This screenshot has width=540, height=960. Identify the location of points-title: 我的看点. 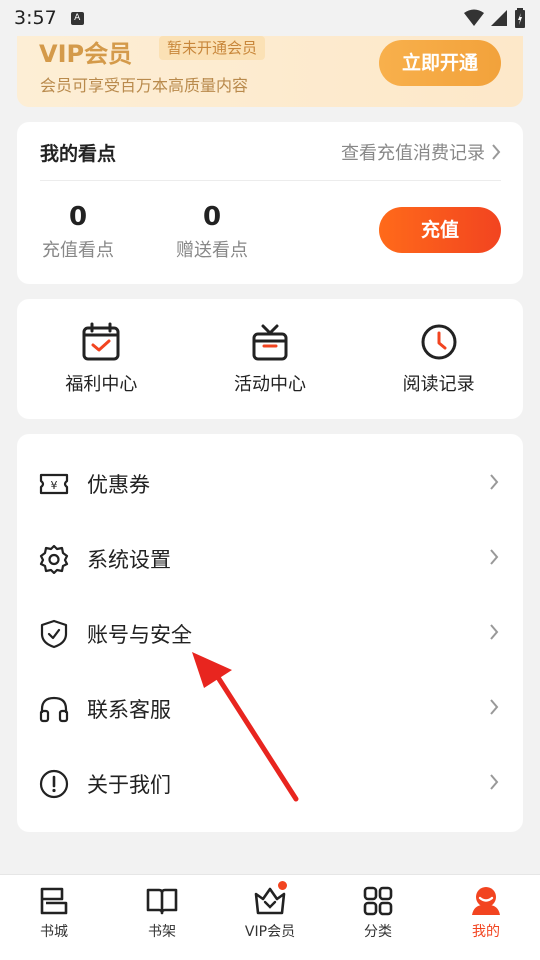
(78, 154).